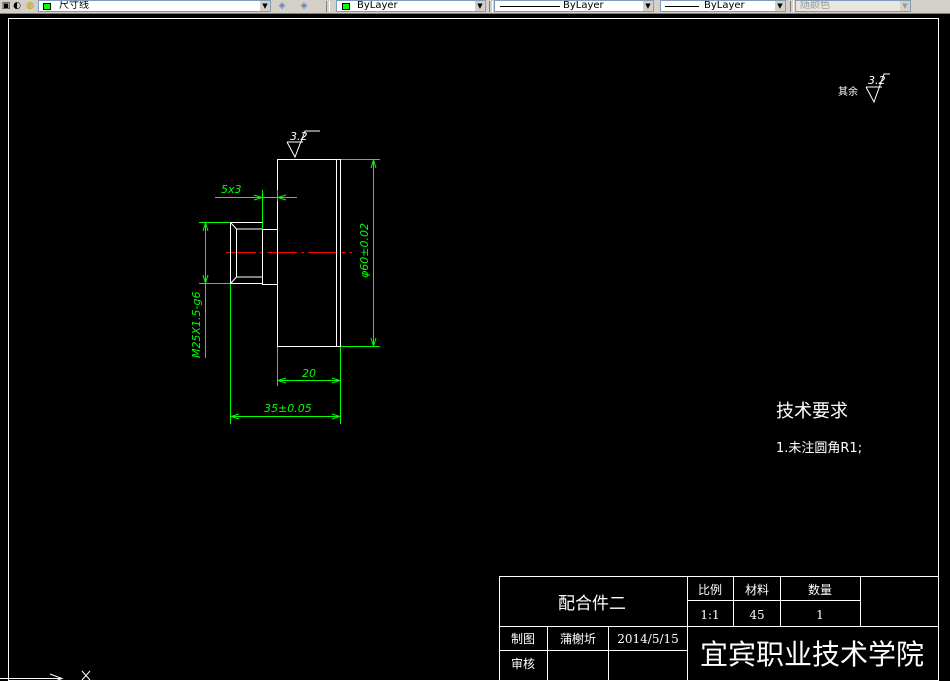 The width and height of the screenshot is (950, 681). What do you see at coordinates (288, 408) in the screenshot?
I see `length-35-dimension: 35±0.05` at bounding box center [288, 408].